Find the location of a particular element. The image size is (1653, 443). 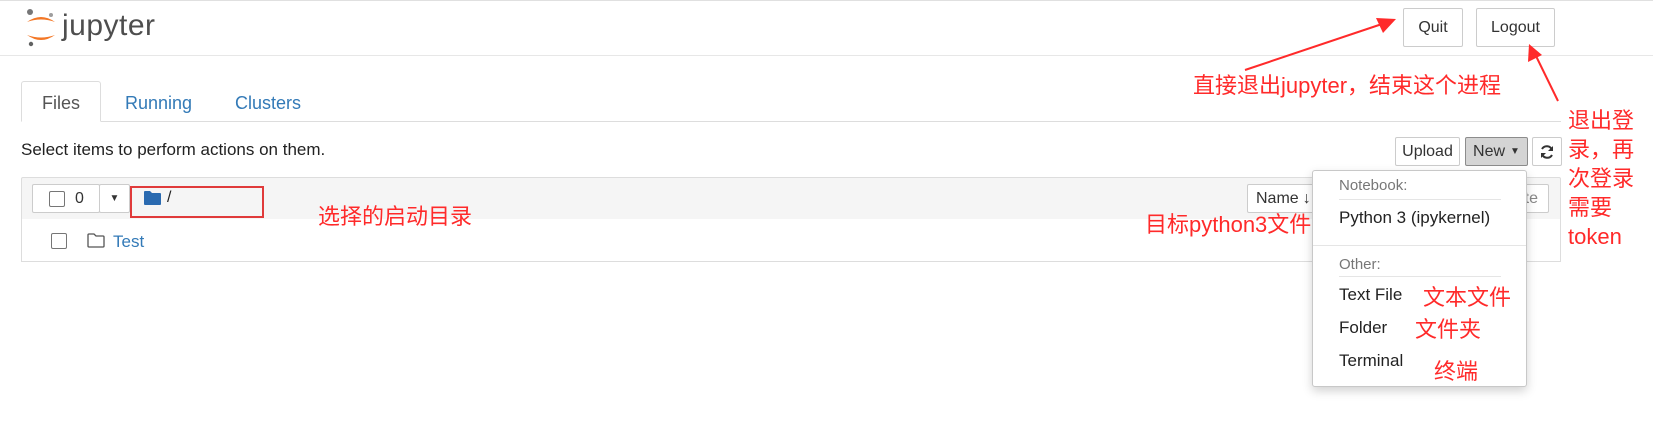

select-dropdown-button: ▼ is located at coordinates (114, 198).